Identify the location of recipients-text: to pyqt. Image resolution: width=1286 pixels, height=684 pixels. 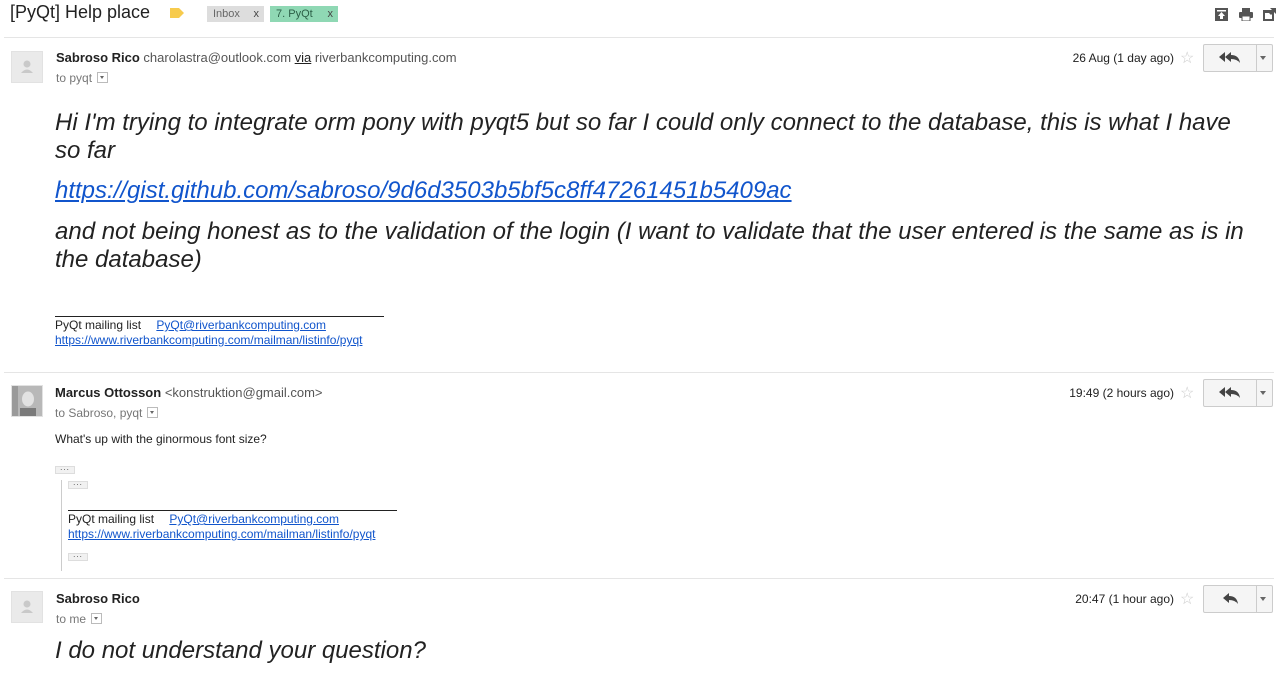
(74, 78).